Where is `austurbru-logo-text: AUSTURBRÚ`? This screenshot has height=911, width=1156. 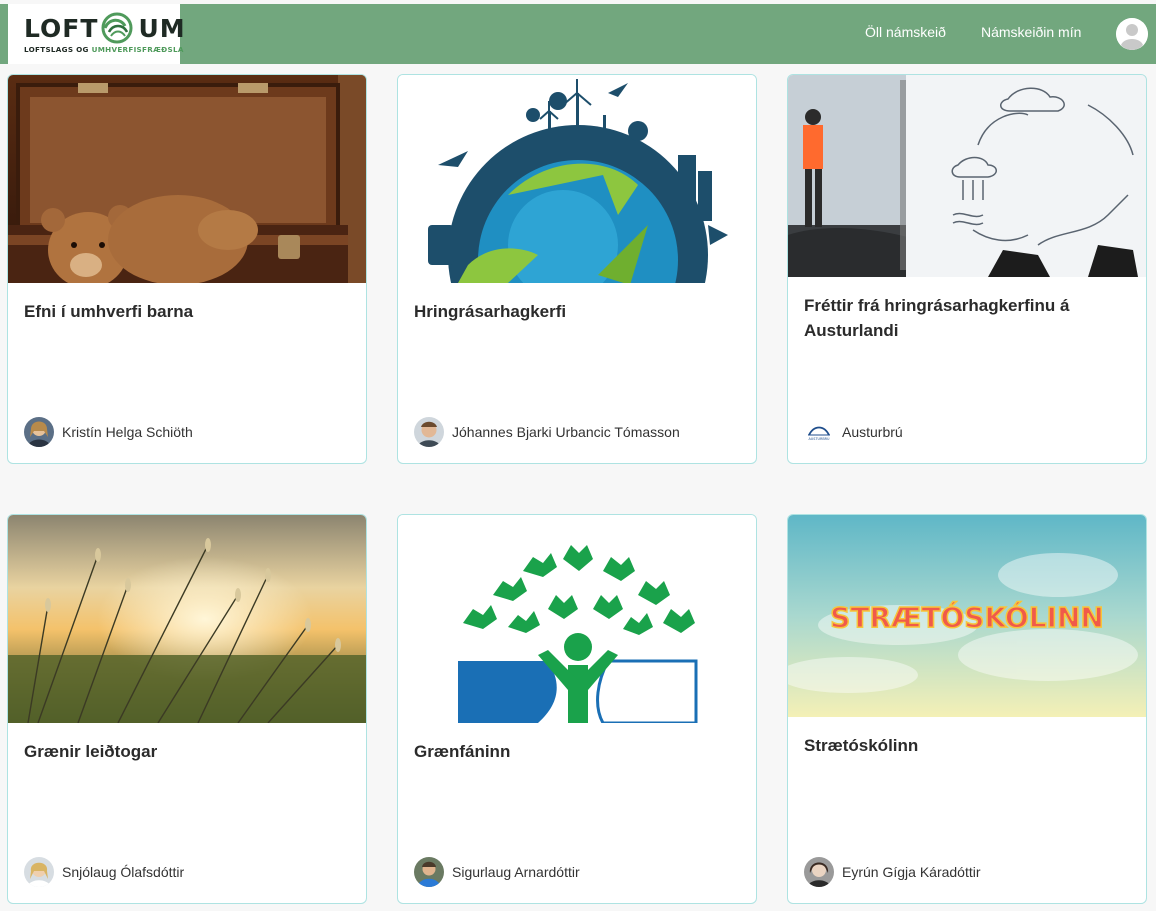 austurbru-logo-text: AUSTURBRÚ is located at coordinates (819, 438).